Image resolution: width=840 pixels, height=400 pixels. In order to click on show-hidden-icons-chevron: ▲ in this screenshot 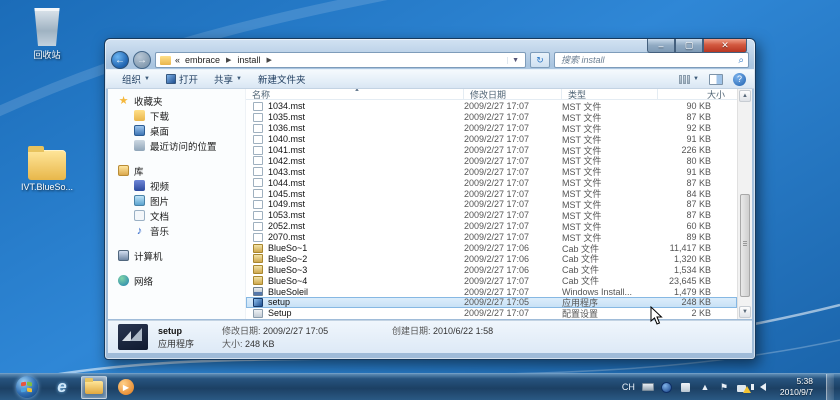, I will do `click(705, 387)`.